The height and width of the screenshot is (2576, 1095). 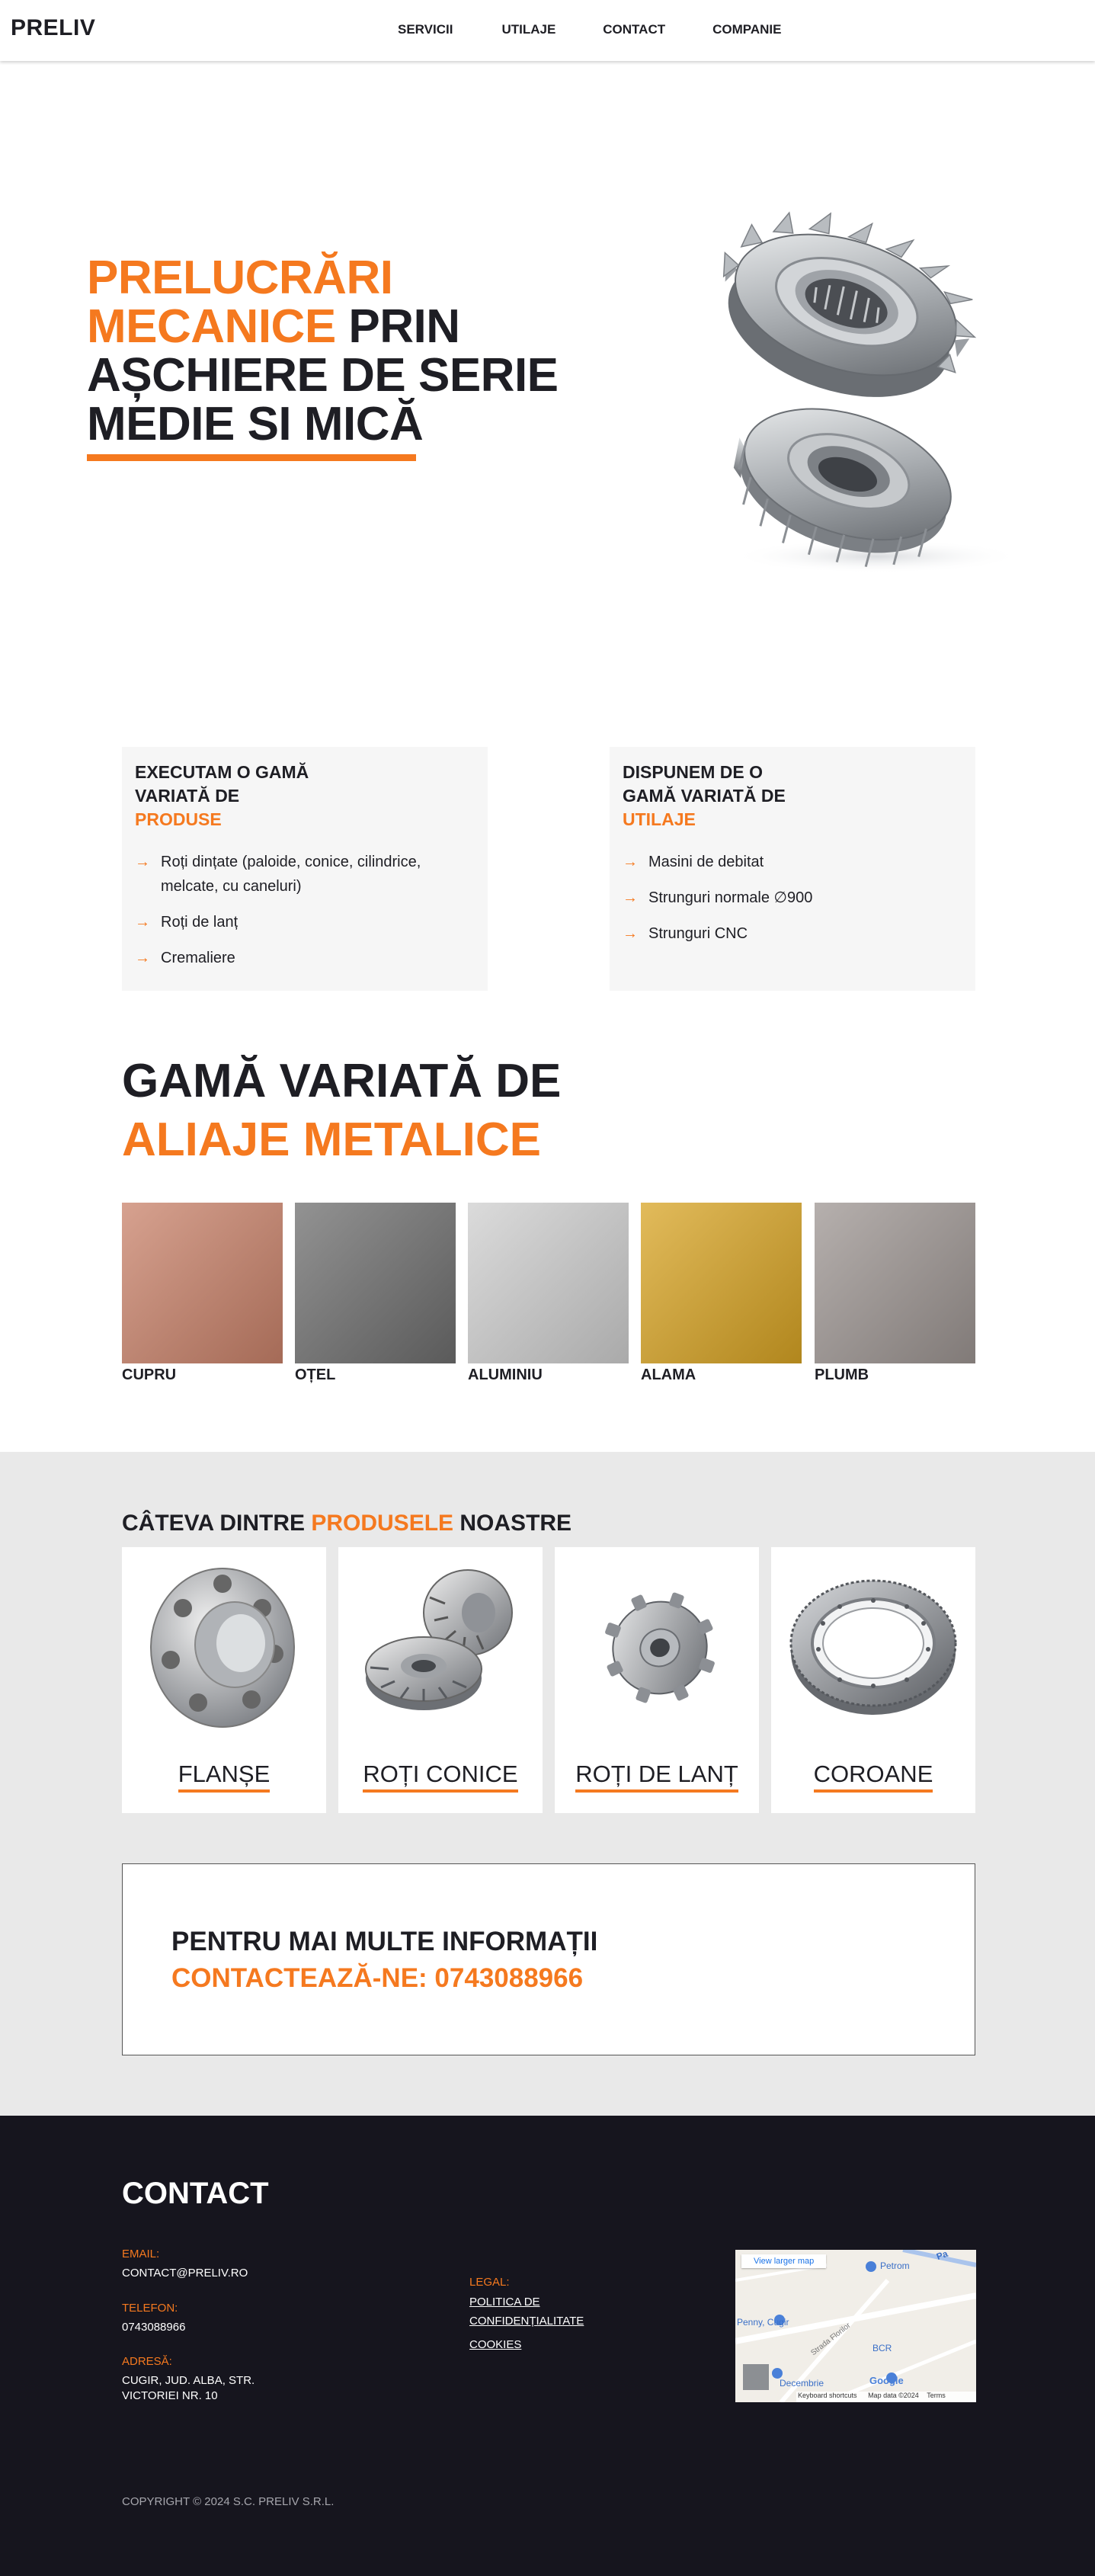 I want to click on products-title: CÂTEVA DINTRE PRODUSELE NOASTRE, so click(x=347, y=1523).